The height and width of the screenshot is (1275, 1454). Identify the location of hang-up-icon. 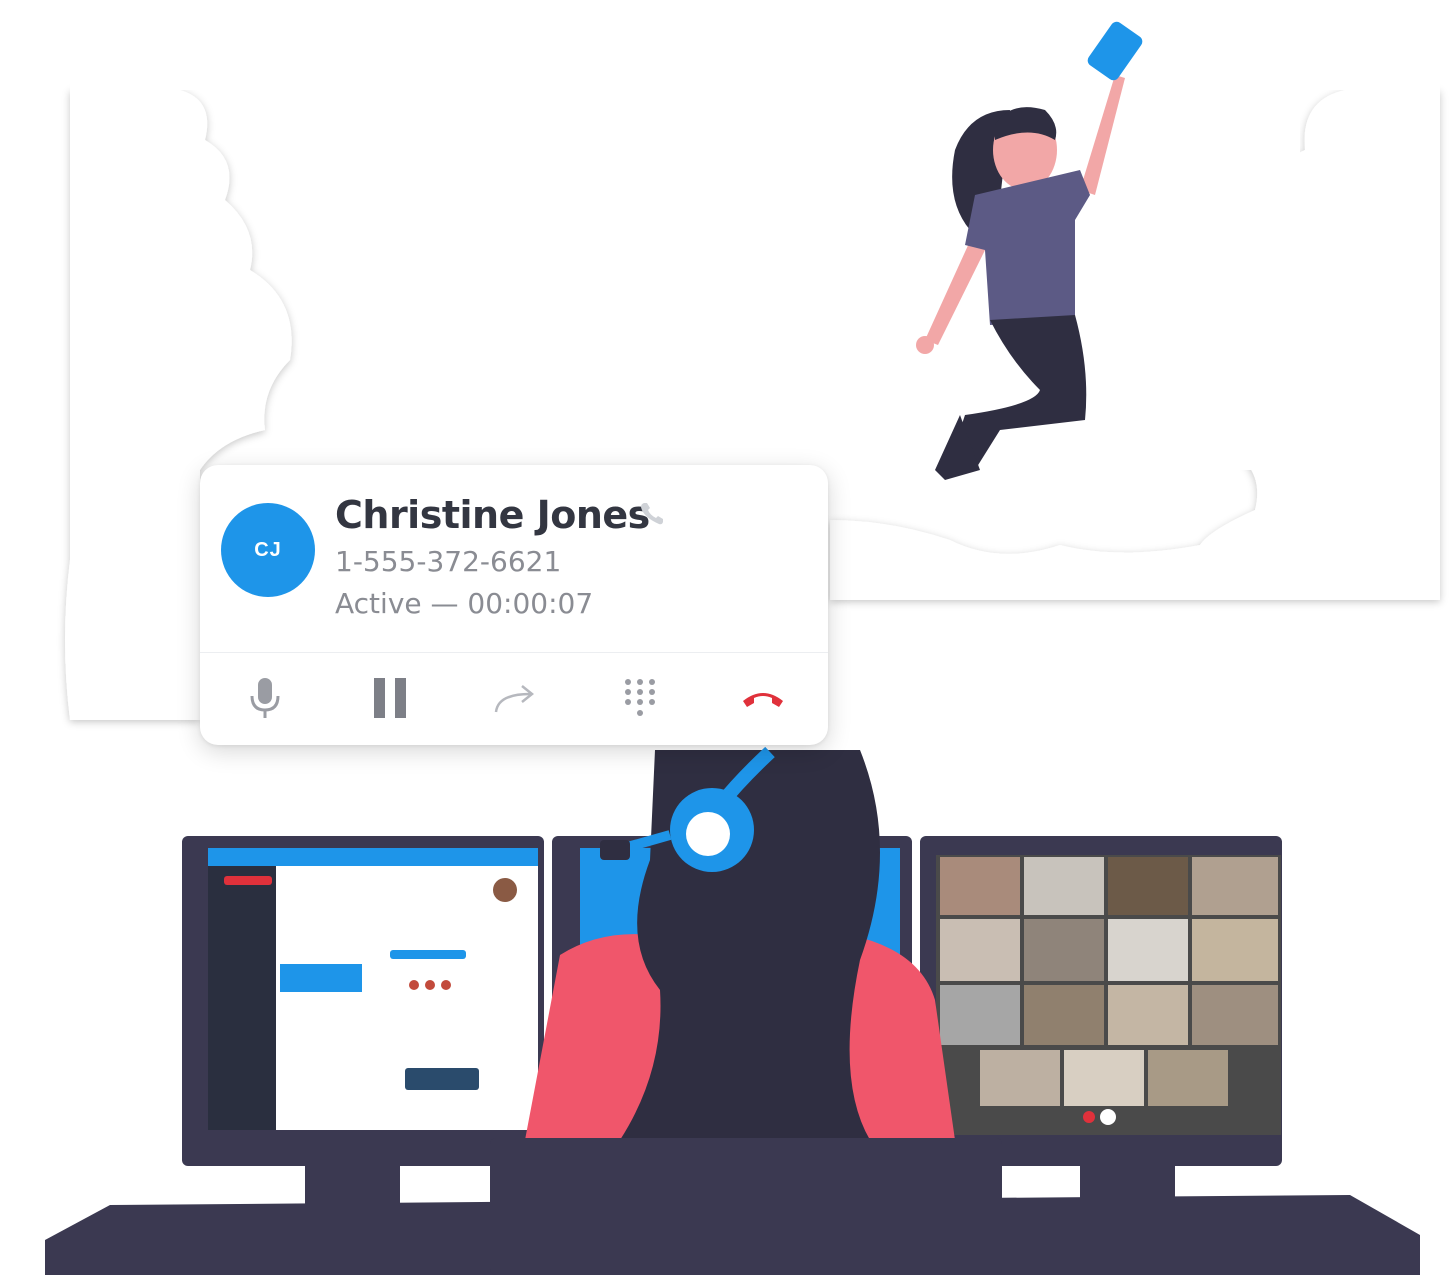
(763, 700).